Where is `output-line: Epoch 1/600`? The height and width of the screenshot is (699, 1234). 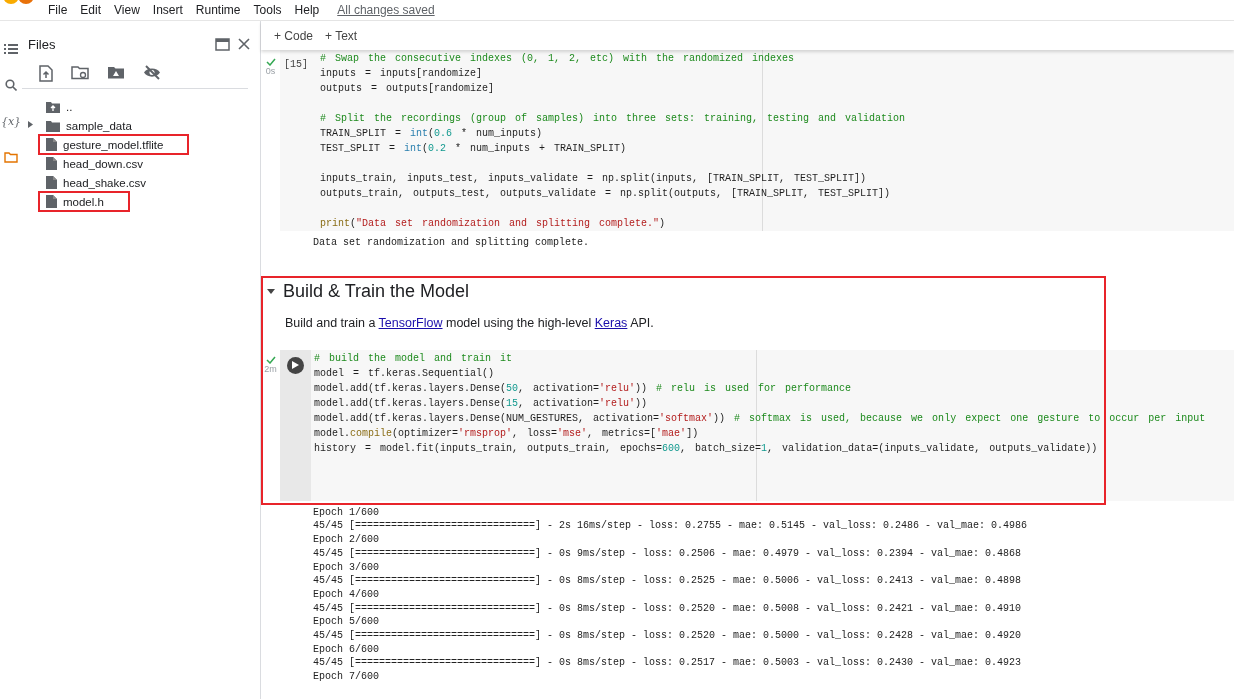 output-line: Epoch 1/600 is located at coordinates (346, 512).